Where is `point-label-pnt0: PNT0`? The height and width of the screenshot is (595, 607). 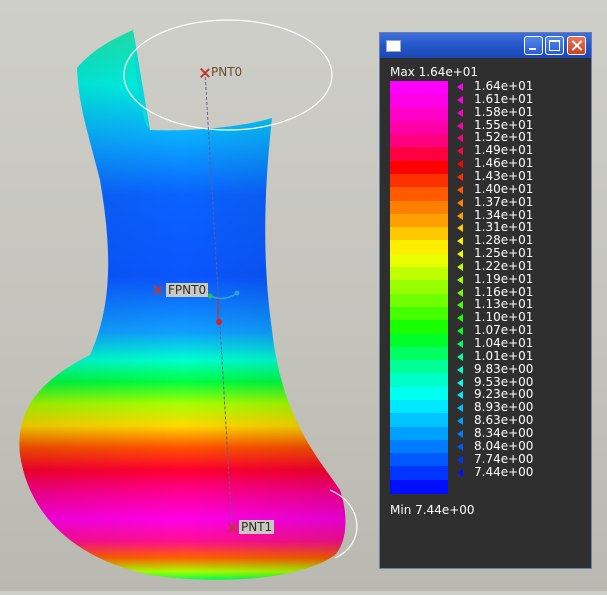
point-label-pnt0: PNT0 is located at coordinates (227, 72).